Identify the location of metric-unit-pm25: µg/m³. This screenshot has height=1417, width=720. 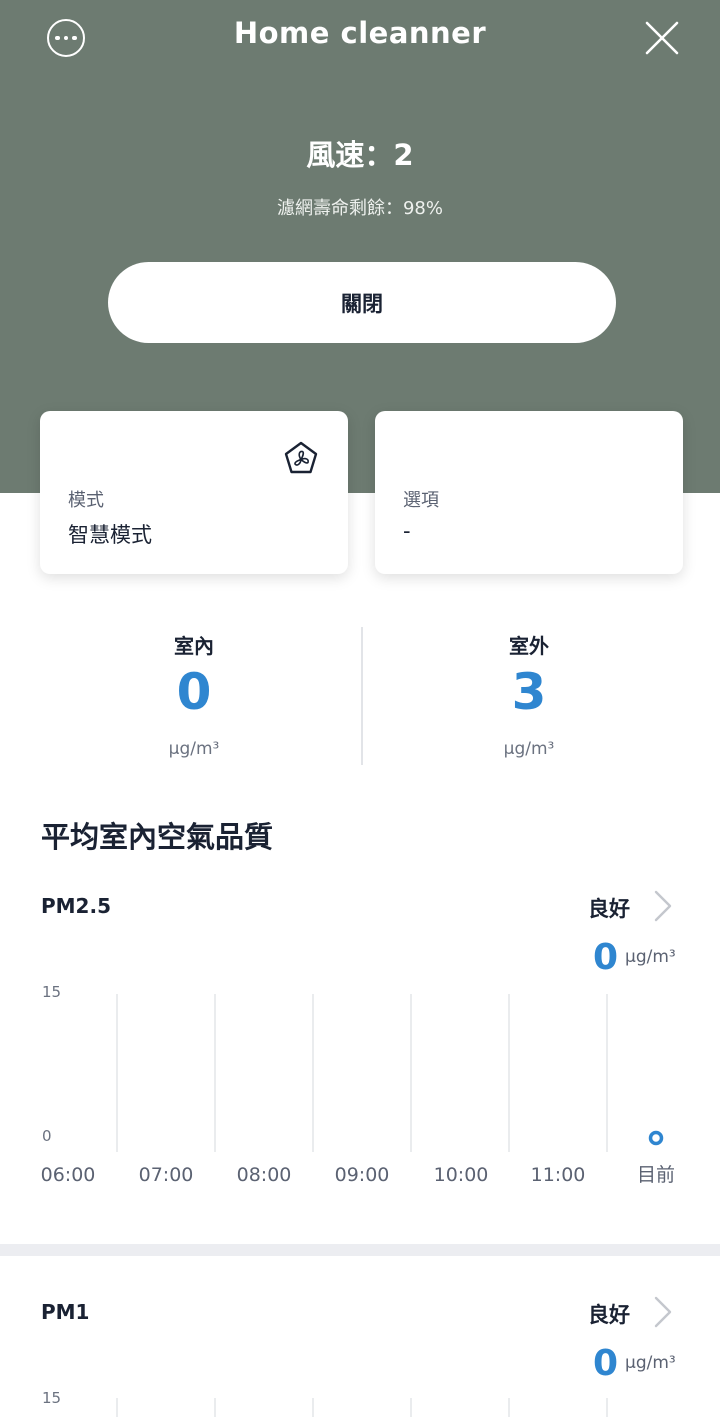
(650, 957).